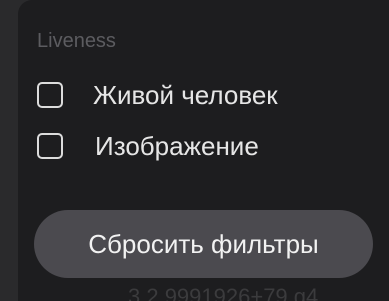  I want to click on filter-option-image: Изображение, so click(148, 146).